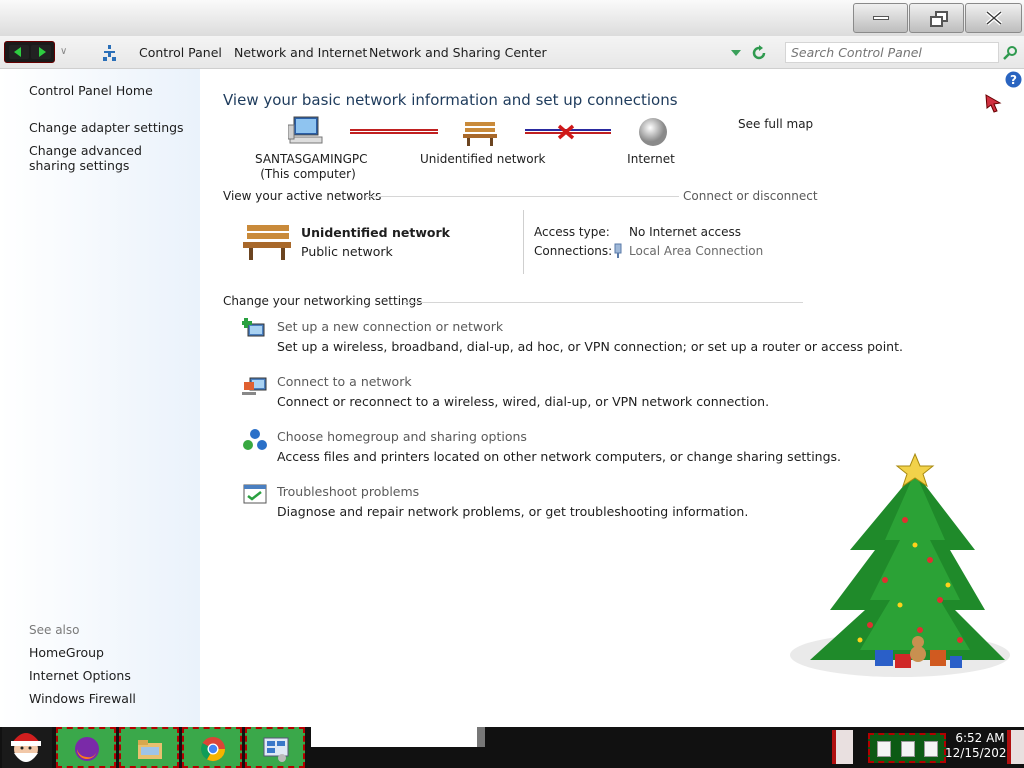 This screenshot has height=768, width=1024. Describe the element at coordinates (884, 749) in the screenshot. I see `action-center-icon` at that location.